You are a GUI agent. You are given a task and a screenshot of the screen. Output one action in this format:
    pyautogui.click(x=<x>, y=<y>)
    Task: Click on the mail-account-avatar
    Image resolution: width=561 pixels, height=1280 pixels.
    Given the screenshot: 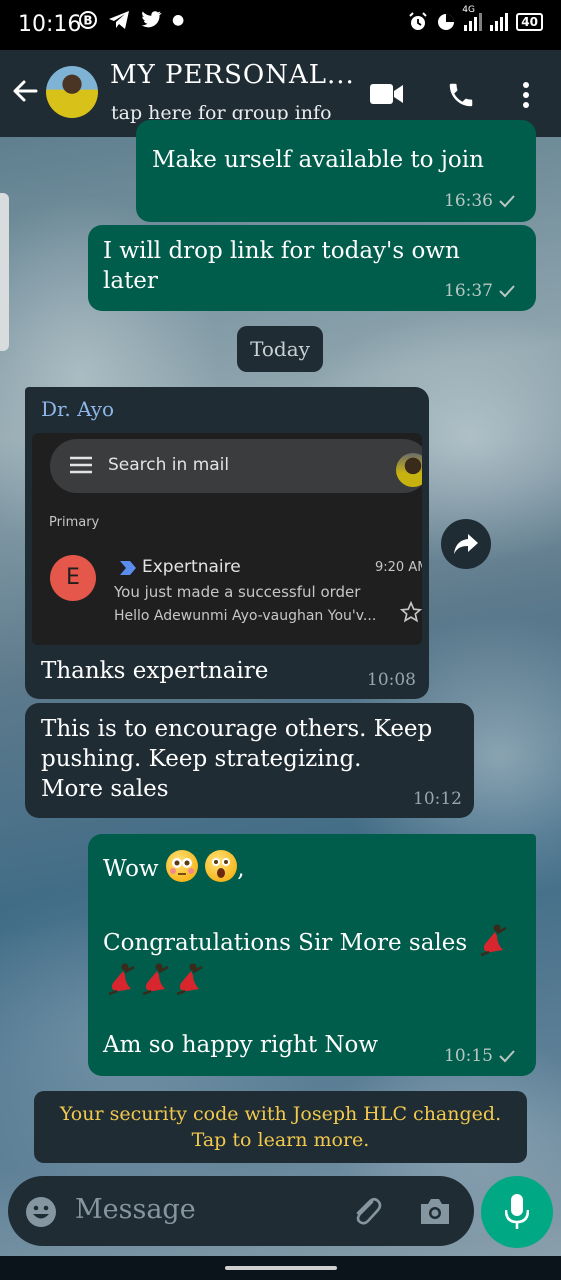 What is the action you would take?
    pyautogui.click(x=409, y=470)
    